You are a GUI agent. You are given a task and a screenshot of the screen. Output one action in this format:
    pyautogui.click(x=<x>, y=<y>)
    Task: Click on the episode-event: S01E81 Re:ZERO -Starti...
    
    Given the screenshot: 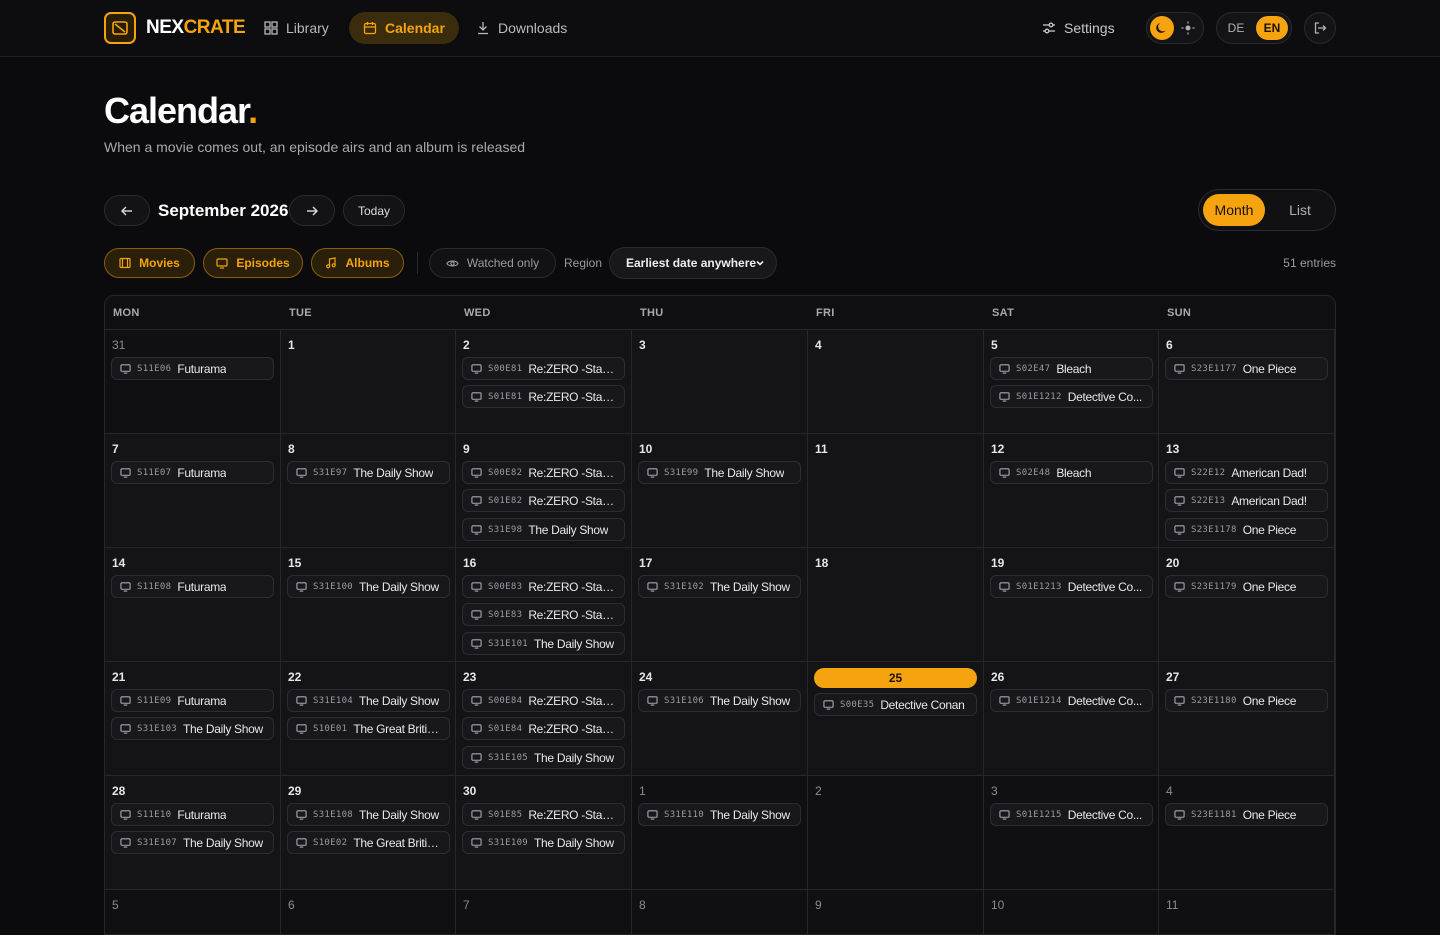 What is the action you would take?
    pyautogui.click(x=543, y=396)
    